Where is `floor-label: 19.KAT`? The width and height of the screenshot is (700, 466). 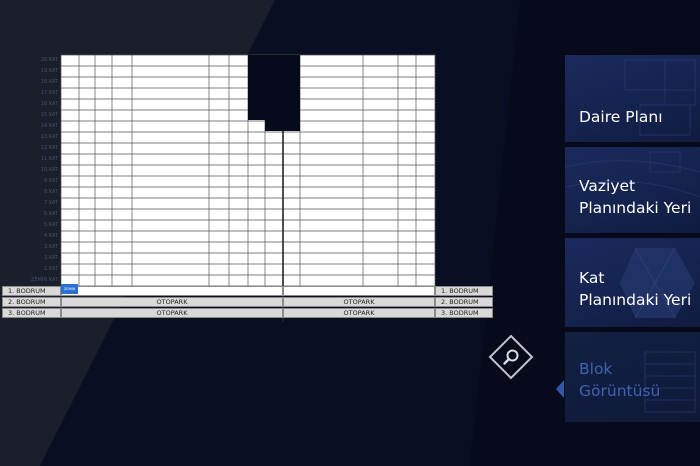 floor-label: 19.KAT is located at coordinates (49, 71).